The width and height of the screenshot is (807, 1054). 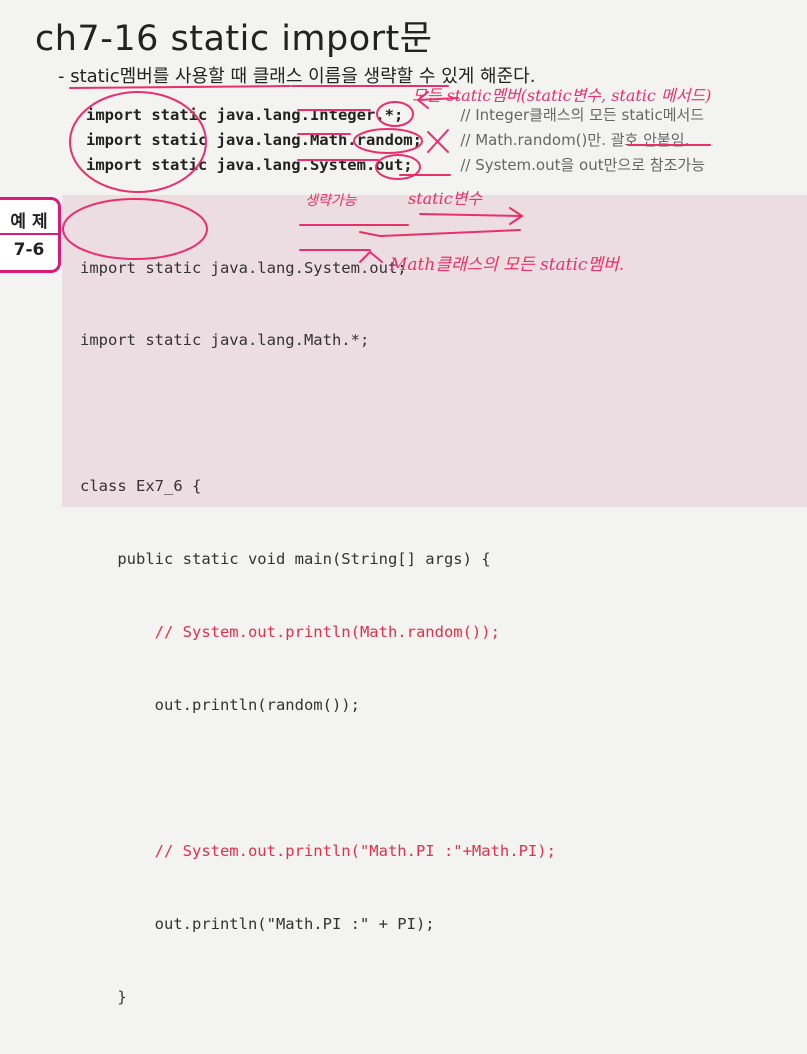 What do you see at coordinates (575, 140) in the screenshot?
I see `import-comment: // Math.random()만. 괄호 안붙임.` at bounding box center [575, 140].